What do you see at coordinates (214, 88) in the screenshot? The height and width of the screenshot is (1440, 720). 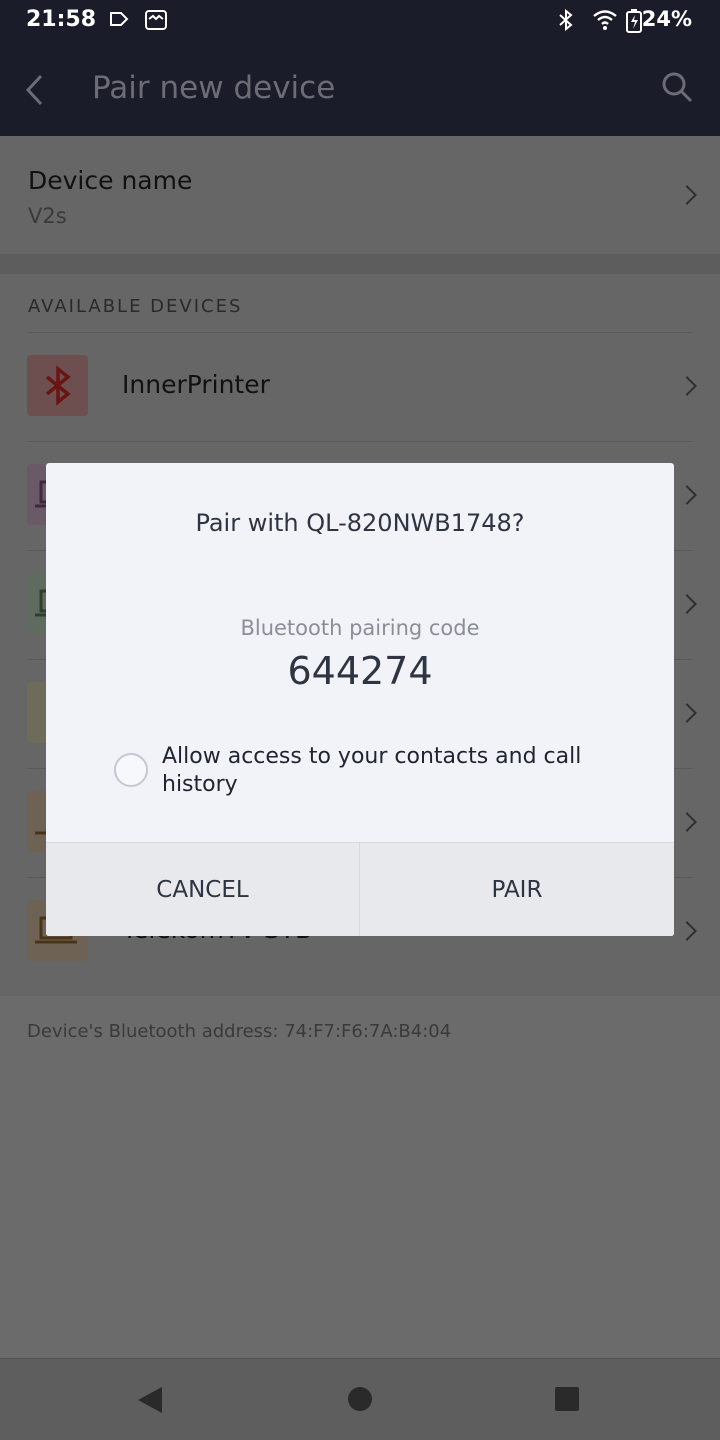 I see `page-title: Pair new device` at bounding box center [214, 88].